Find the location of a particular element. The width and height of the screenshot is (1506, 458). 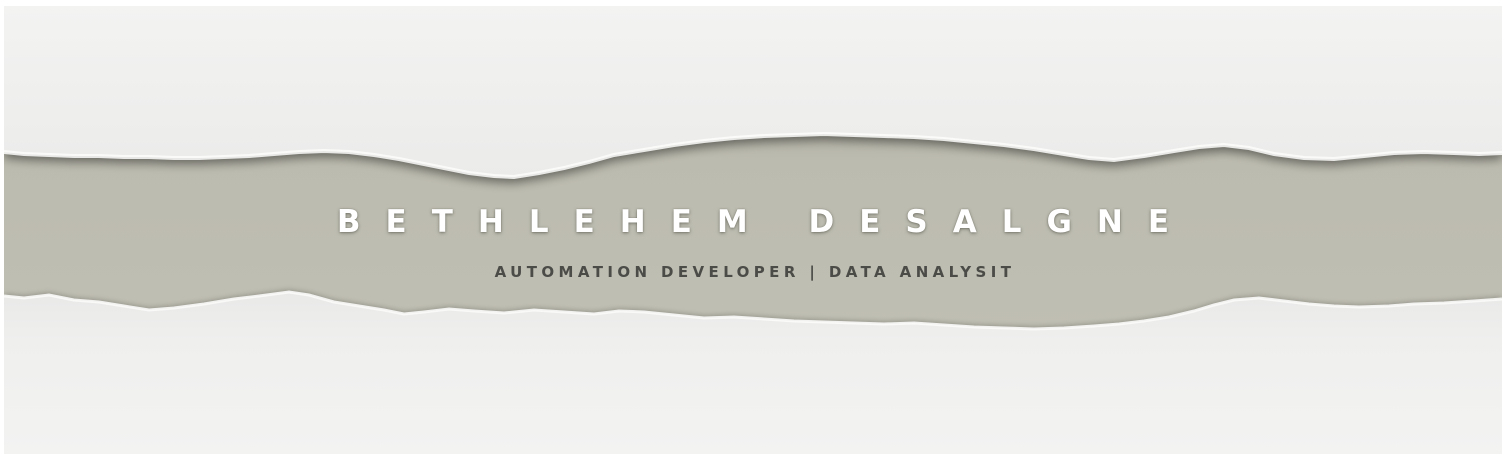

banner-name: BETHLEHEM DESALGNE is located at coordinates (765, 222).